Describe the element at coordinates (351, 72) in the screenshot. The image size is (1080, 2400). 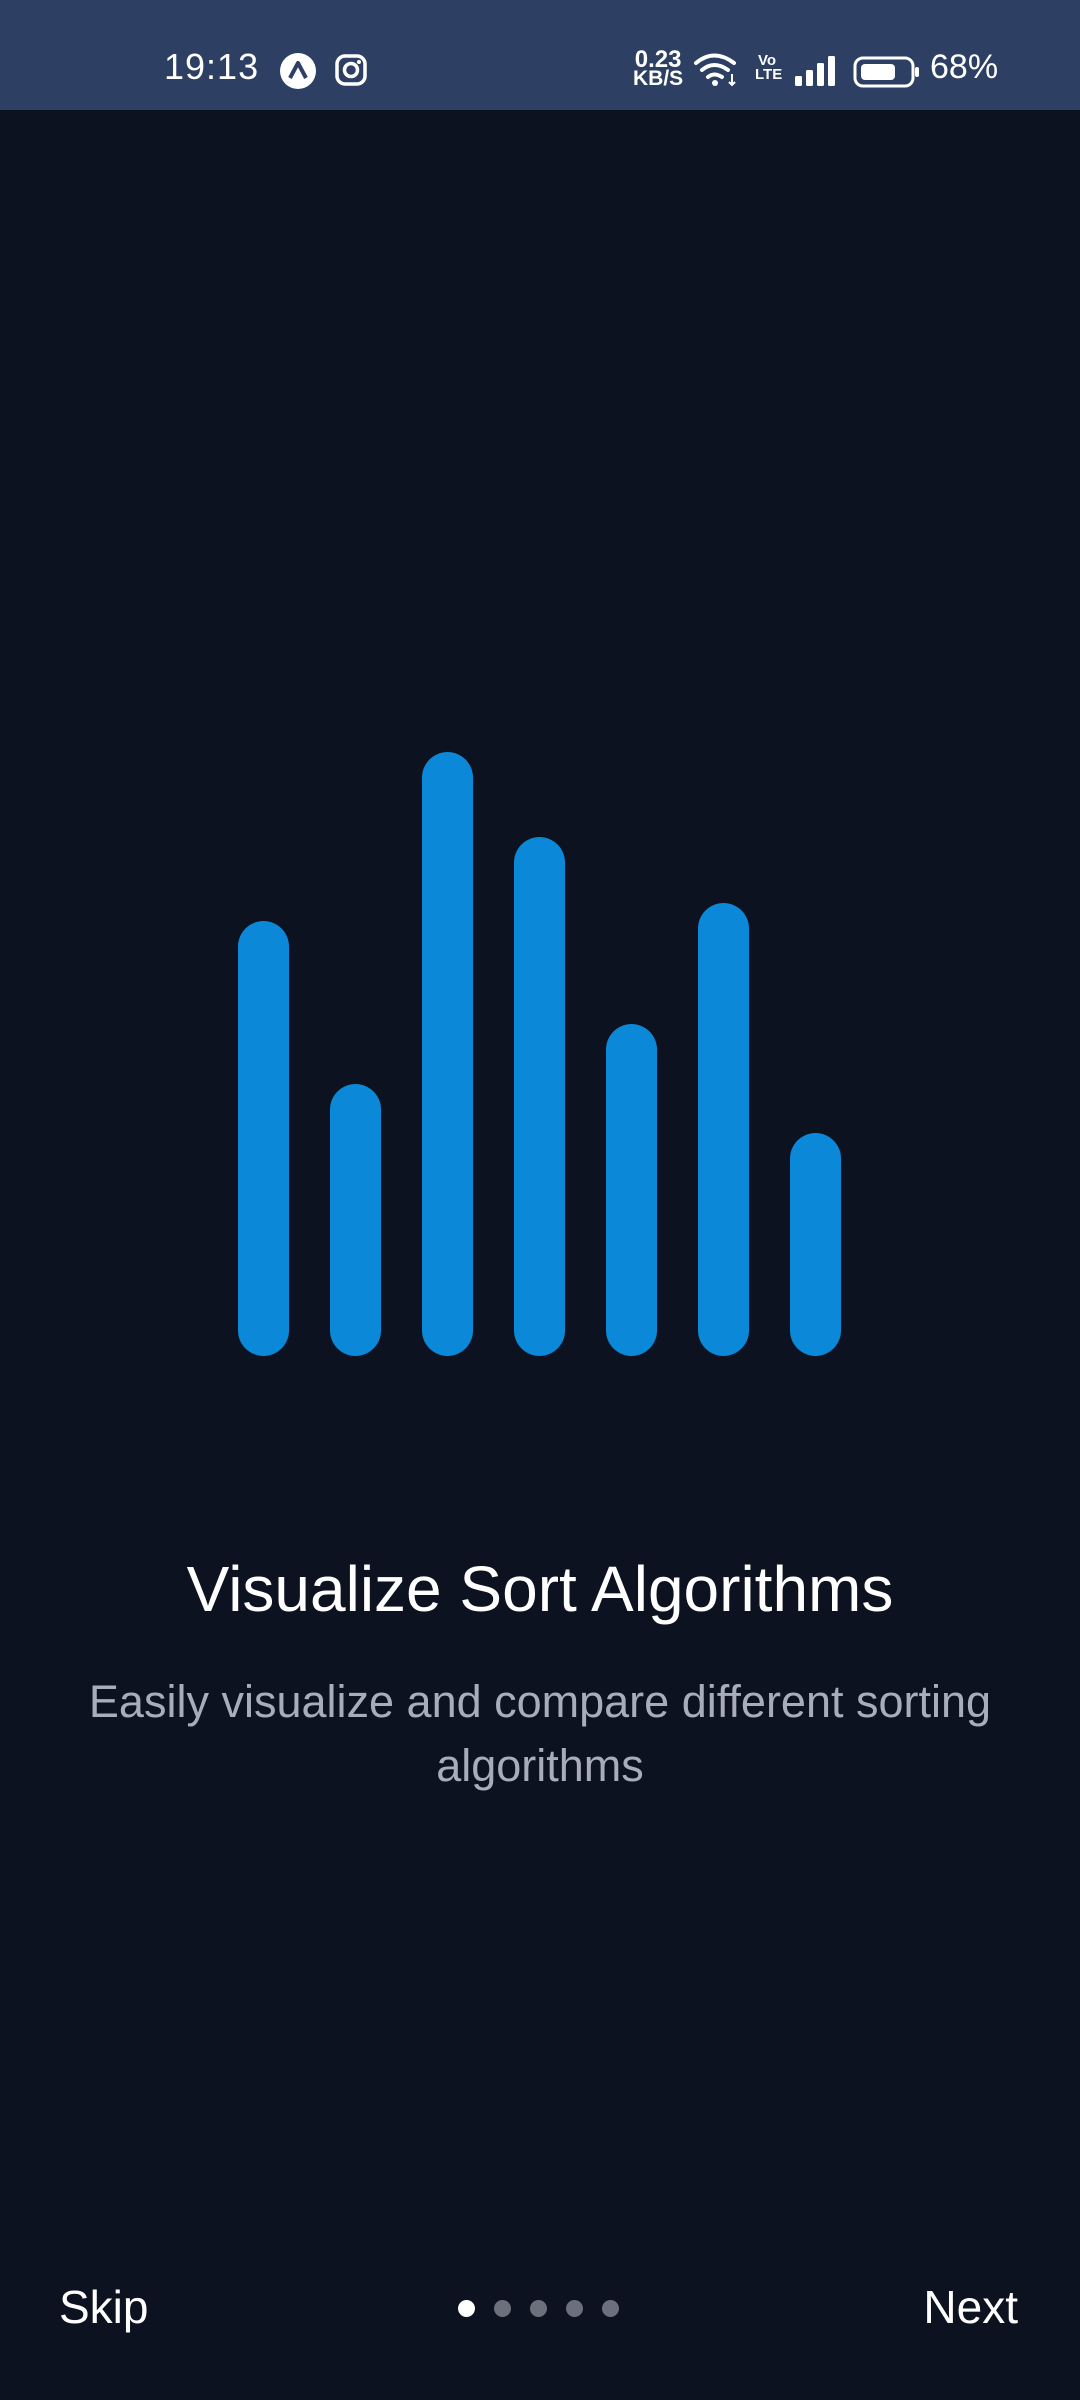
I see `instagram-icon` at that location.